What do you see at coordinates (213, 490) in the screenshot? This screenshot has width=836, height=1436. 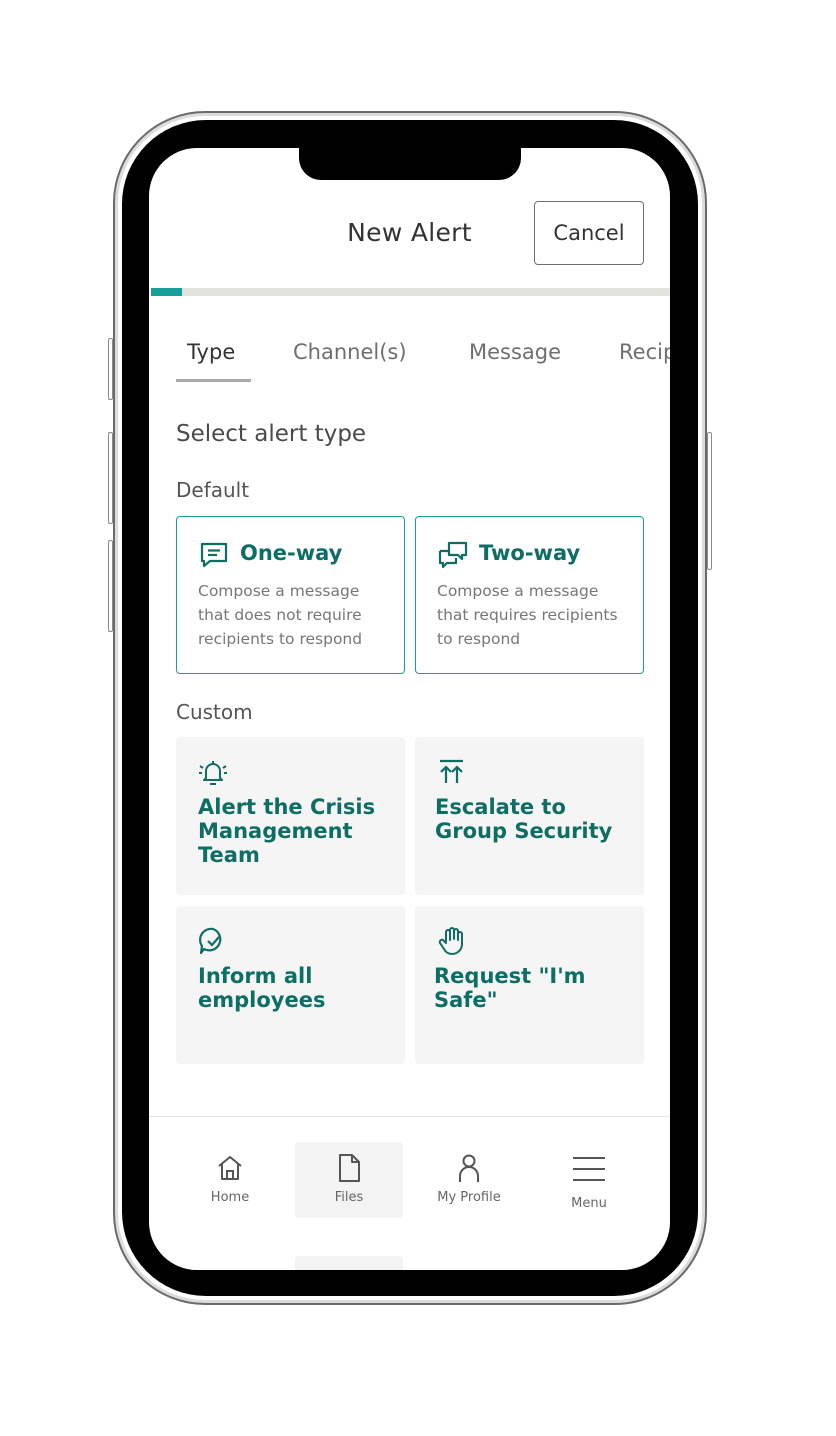 I see `default-group-label: Default` at bounding box center [213, 490].